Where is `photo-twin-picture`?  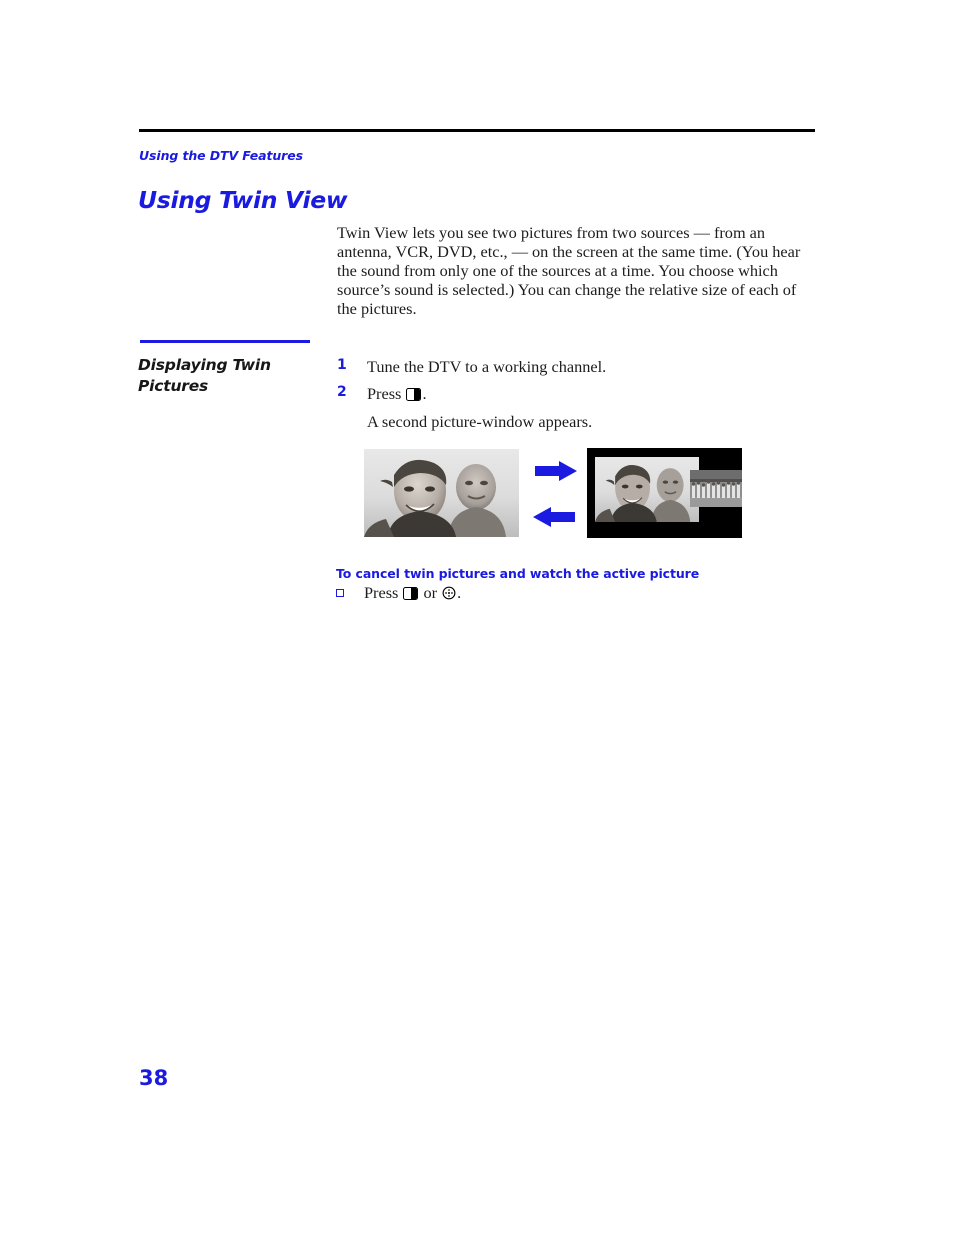
photo-twin-picture is located at coordinates (664, 493).